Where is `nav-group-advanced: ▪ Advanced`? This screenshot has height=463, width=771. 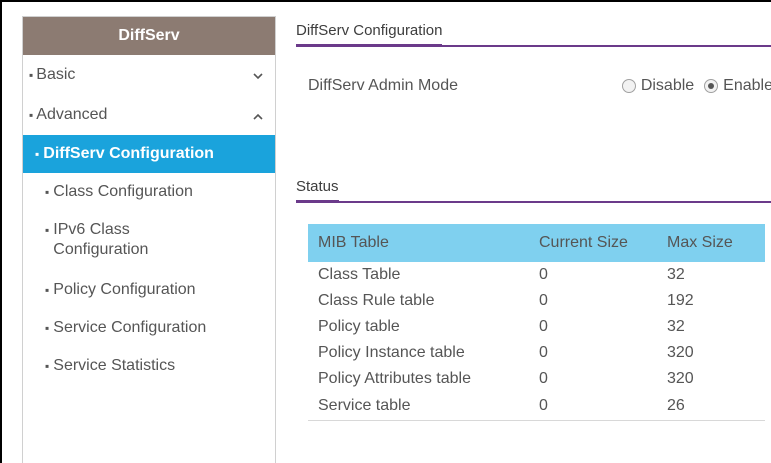 nav-group-advanced: ▪ Advanced is located at coordinates (149, 115).